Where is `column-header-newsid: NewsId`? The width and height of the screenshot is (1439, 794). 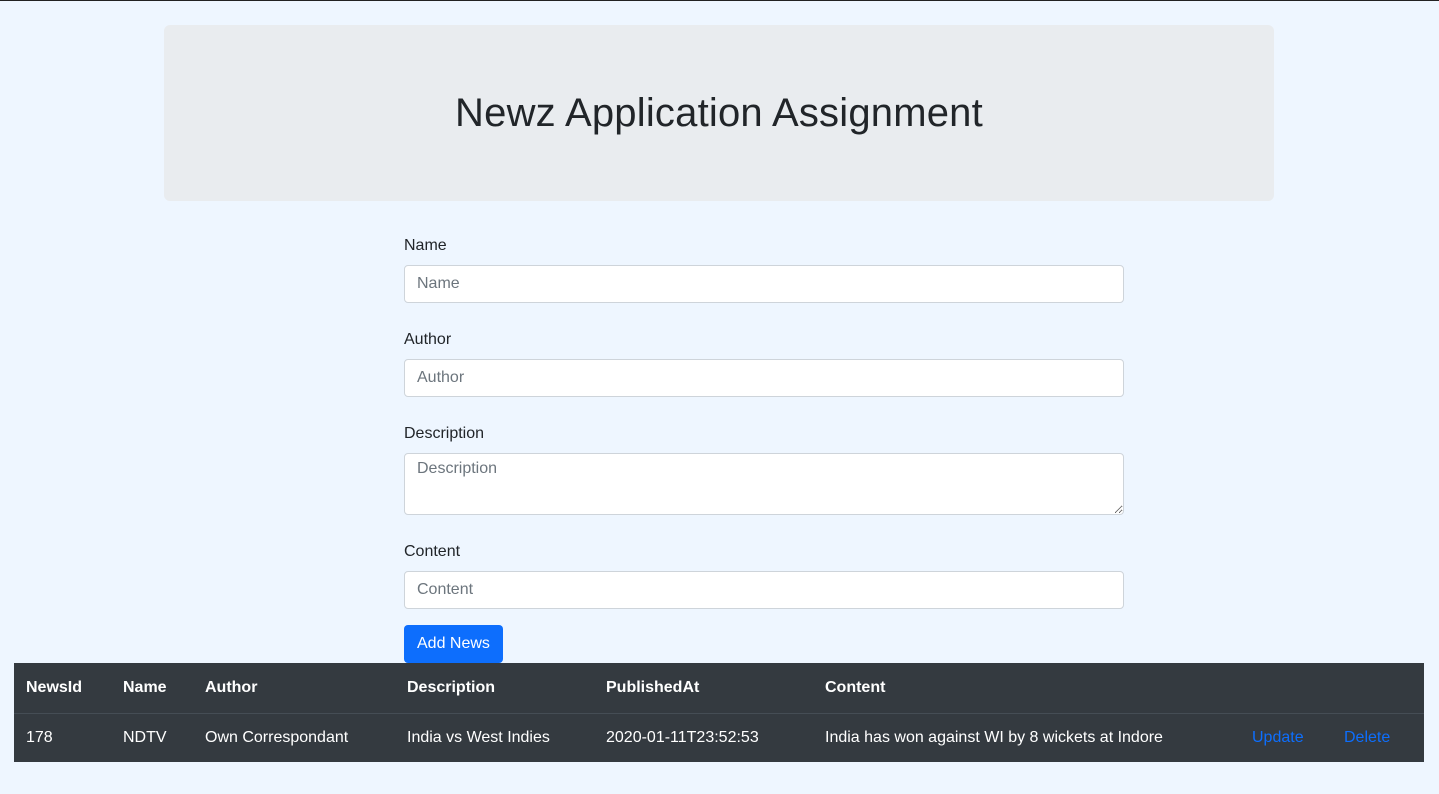 column-header-newsid: NewsId is located at coordinates (62, 688).